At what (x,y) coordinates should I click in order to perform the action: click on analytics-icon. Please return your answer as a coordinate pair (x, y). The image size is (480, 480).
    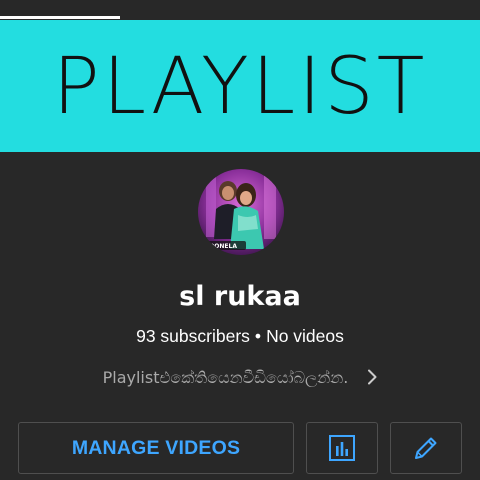
    Looking at the image, I should click on (342, 448).